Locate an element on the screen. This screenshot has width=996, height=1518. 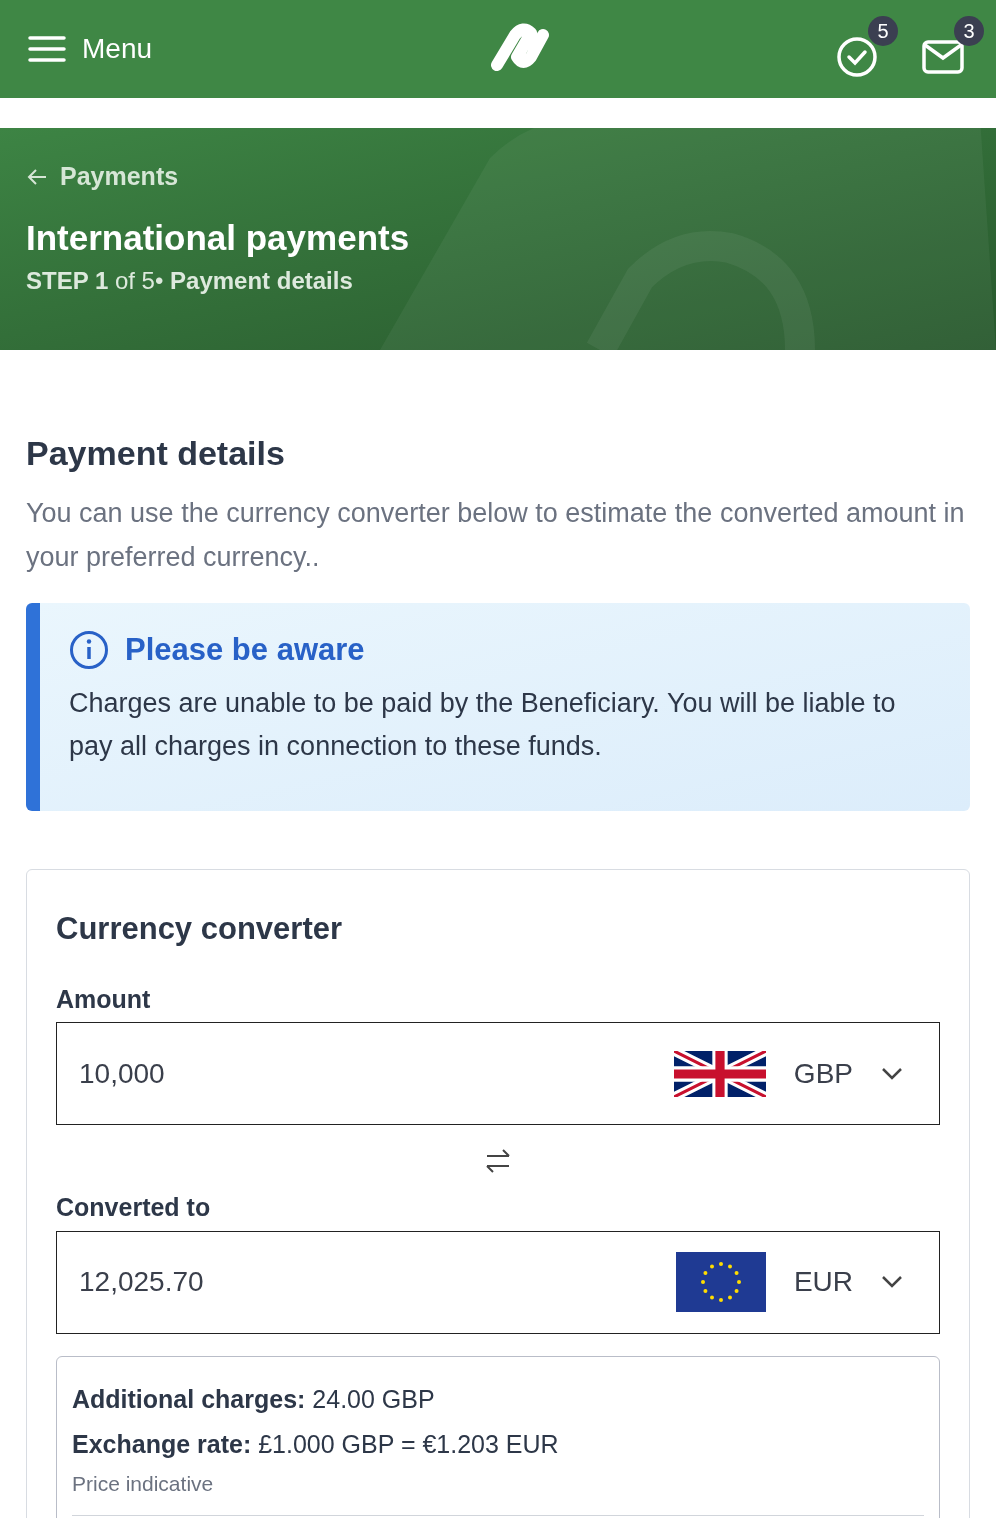
field-label: Converted to is located at coordinates (134, 1207).